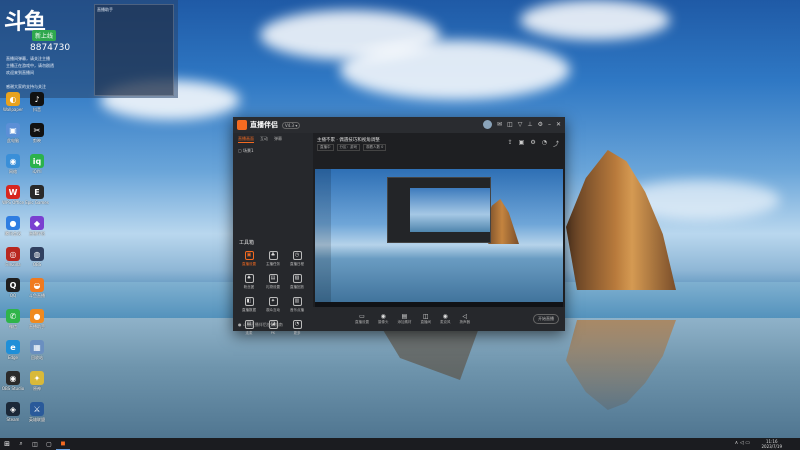 Image resolution: width=800 pixels, height=450 pixels. Describe the element at coordinates (13, 353) in the screenshot. I see `edge-icon: e Edge` at that location.